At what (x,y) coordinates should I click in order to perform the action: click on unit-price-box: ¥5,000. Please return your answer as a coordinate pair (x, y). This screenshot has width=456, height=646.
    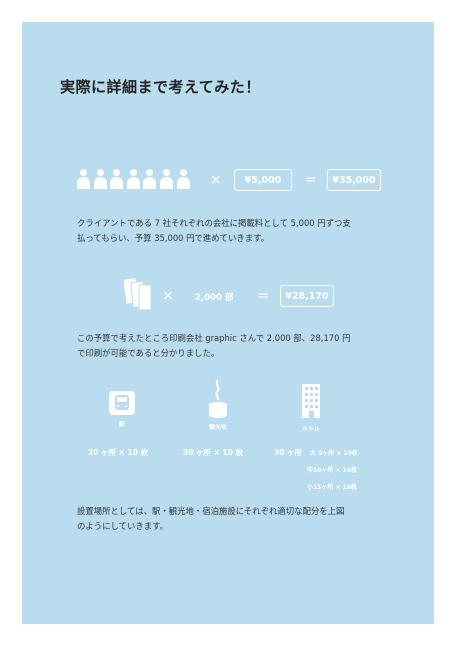
    Looking at the image, I should click on (263, 180).